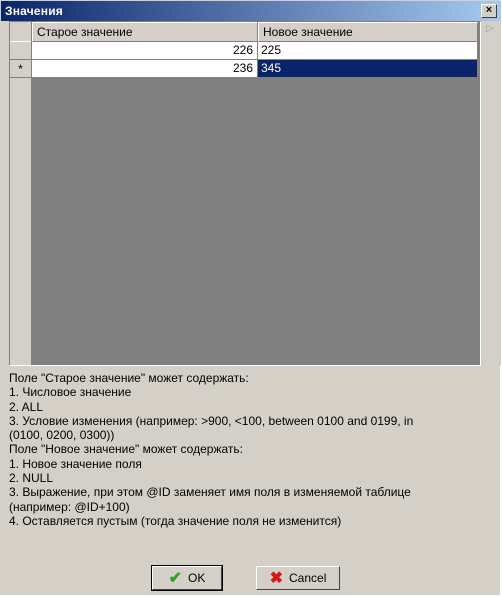 The width and height of the screenshot is (502, 597). What do you see at coordinates (31, 478) in the screenshot?
I see `help-line: 2. NULL` at bounding box center [31, 478].